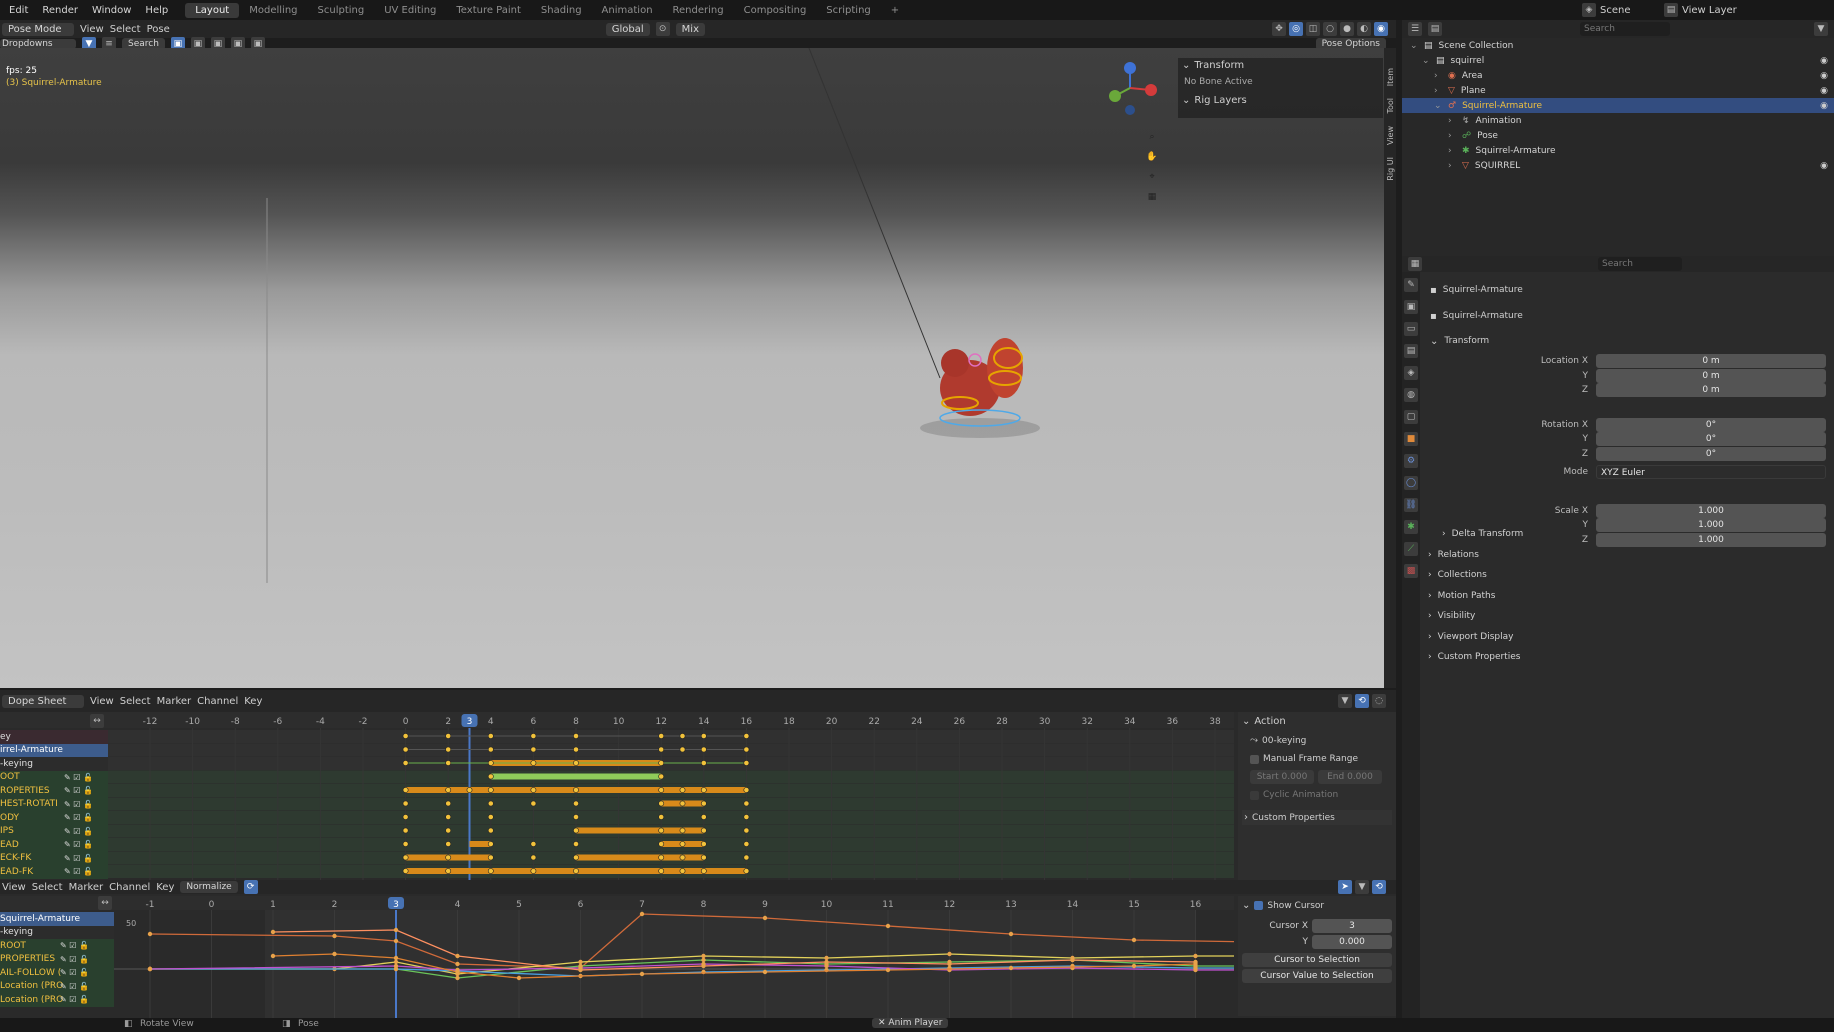  Describe the element at coordinates (102, 701) in the screenshot. I see `dope-menu-view: View` at that location.